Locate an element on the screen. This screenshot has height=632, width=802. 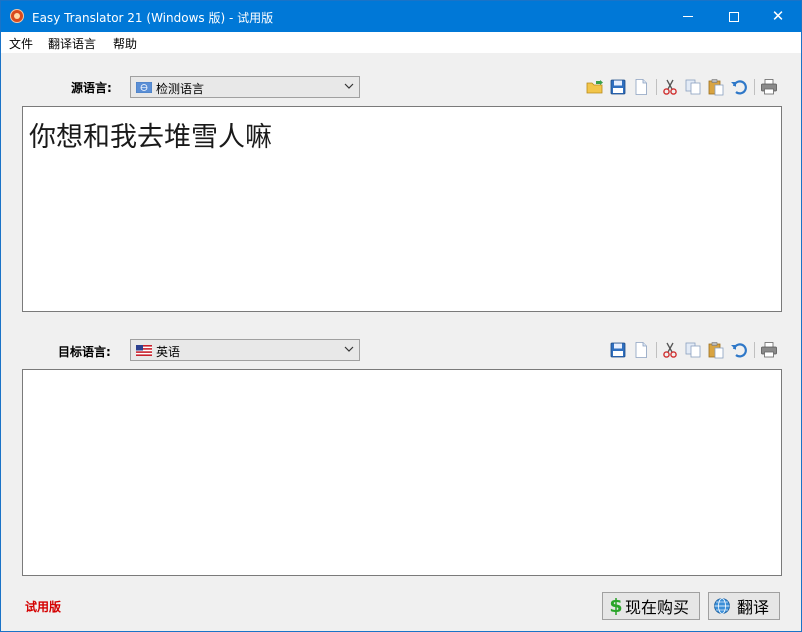
minimize-button is located at coordinates (688, 16).